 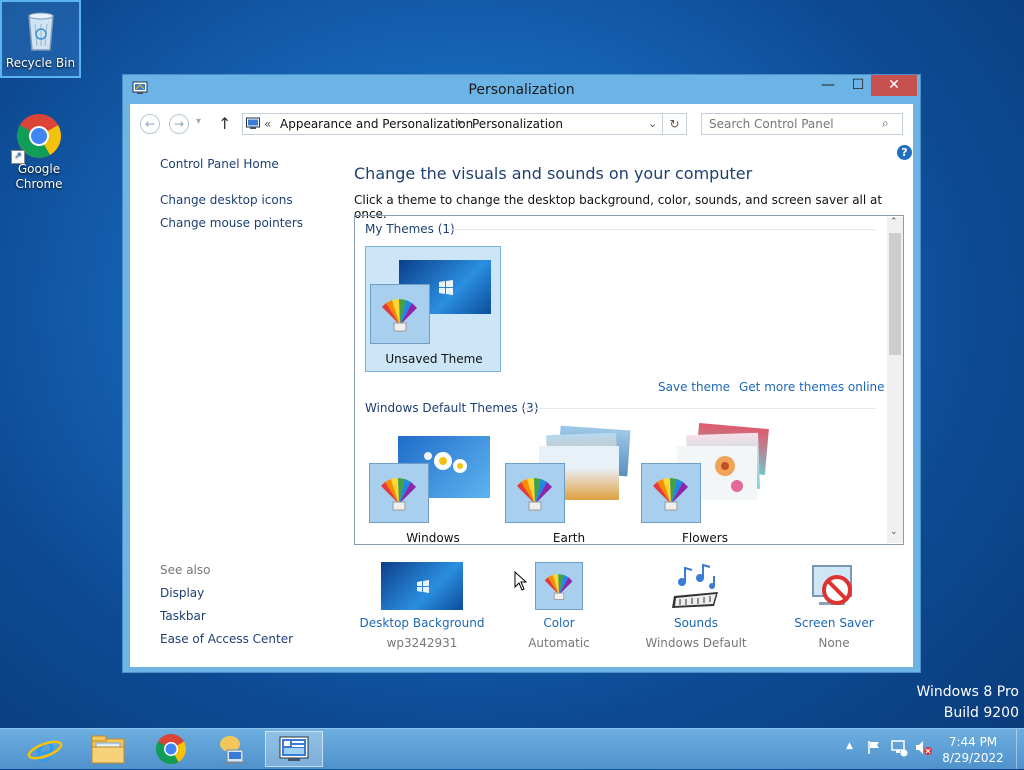 What do you see at coordinates (973, 750) in the screenshot?
I see `clock: 7:44 PM 8/29/2022` at bounding box center [973, 750].